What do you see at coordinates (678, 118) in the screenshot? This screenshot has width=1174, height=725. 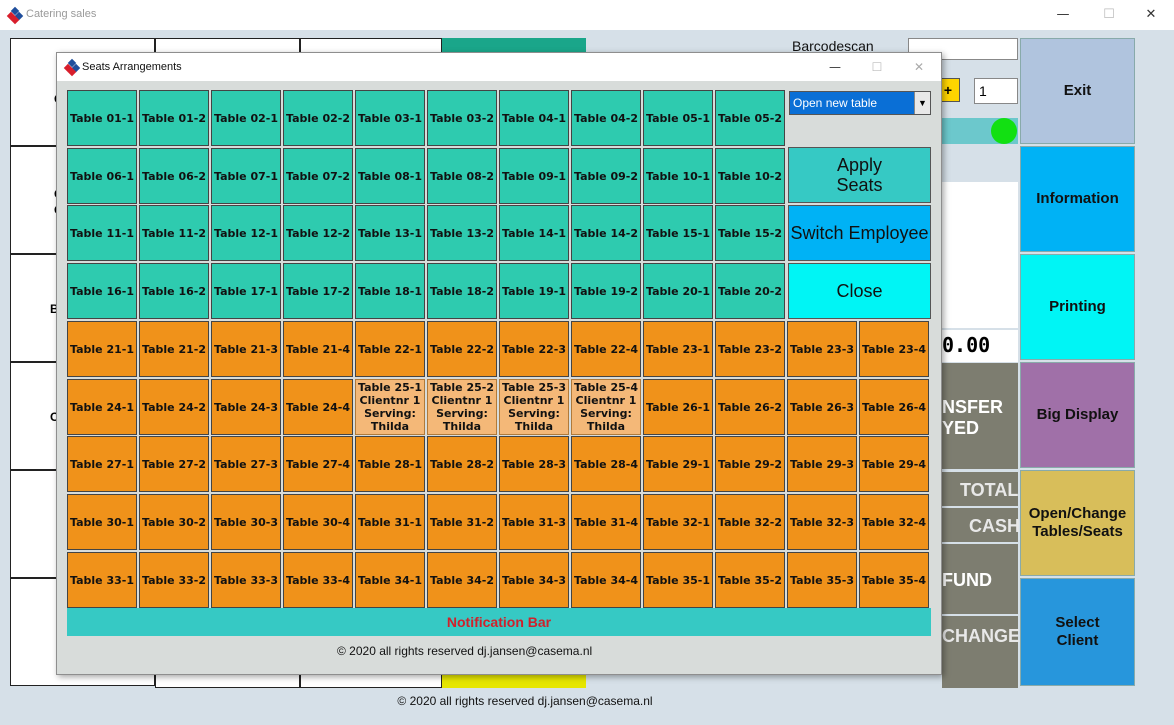 I see `seat-button: Table 05-1` at bounding box center [678, 118].